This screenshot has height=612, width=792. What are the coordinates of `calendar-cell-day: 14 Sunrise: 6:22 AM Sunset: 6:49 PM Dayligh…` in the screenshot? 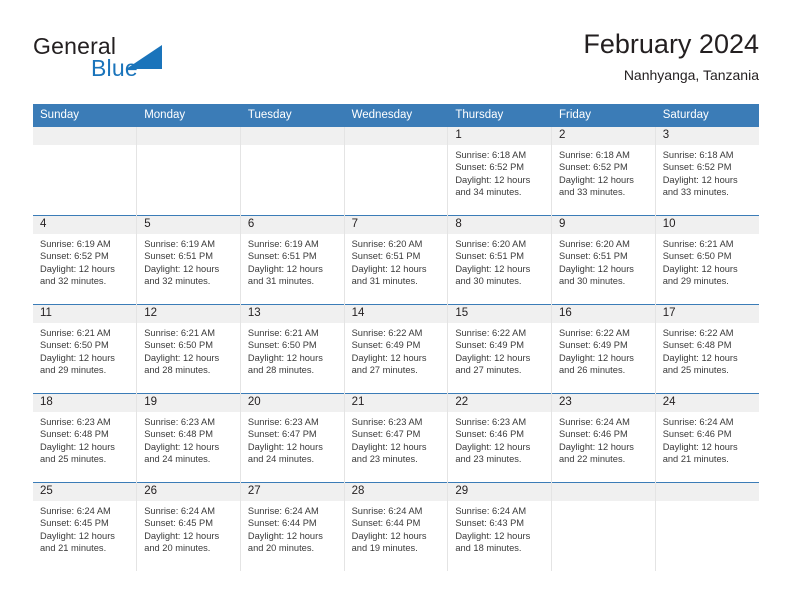 It's located at (396, 349).